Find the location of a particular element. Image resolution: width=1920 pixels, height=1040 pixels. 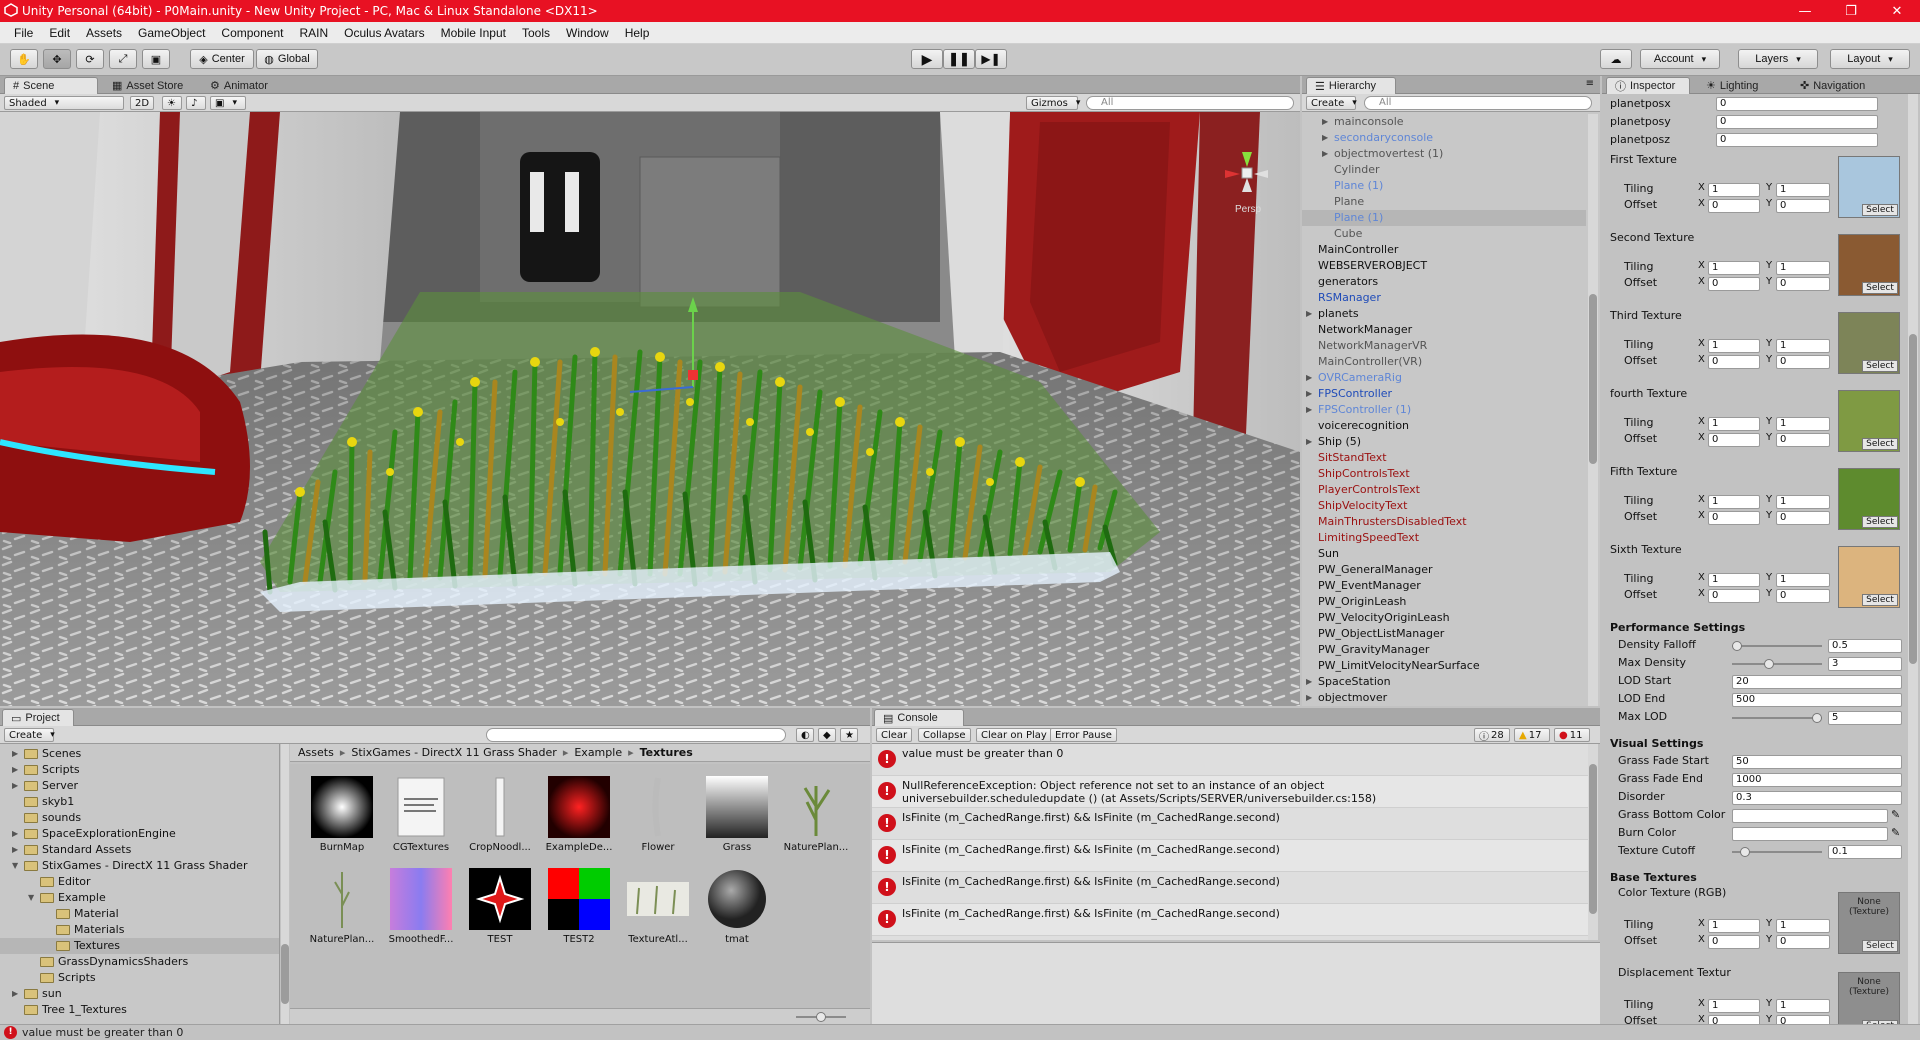

minimize-button: — is located at coordinates (1805, 11).